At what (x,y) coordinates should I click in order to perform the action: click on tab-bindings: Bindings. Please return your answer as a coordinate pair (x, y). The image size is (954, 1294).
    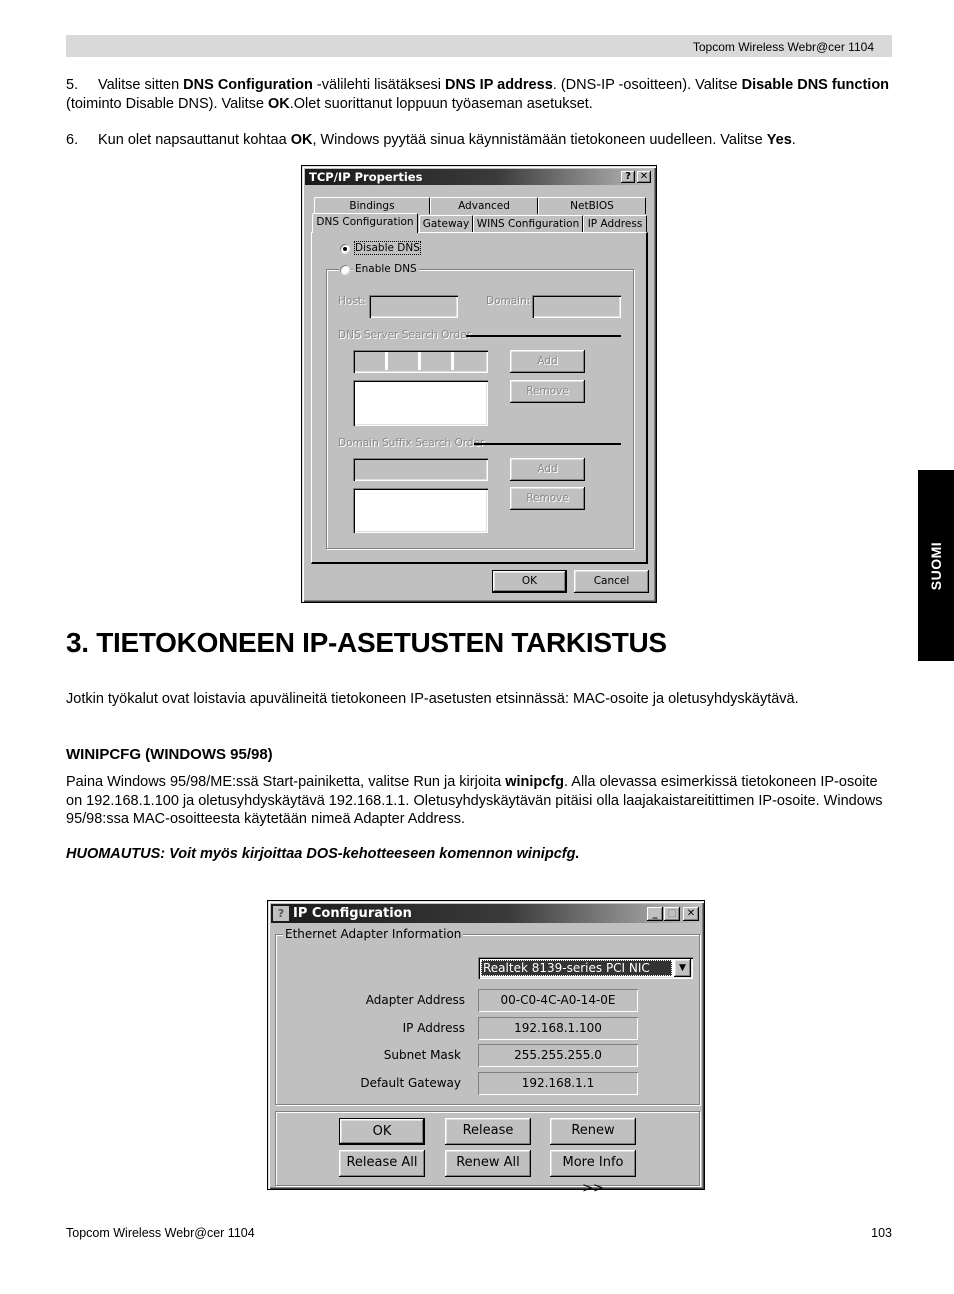
    Looking at the image, I should click on (372, 205).